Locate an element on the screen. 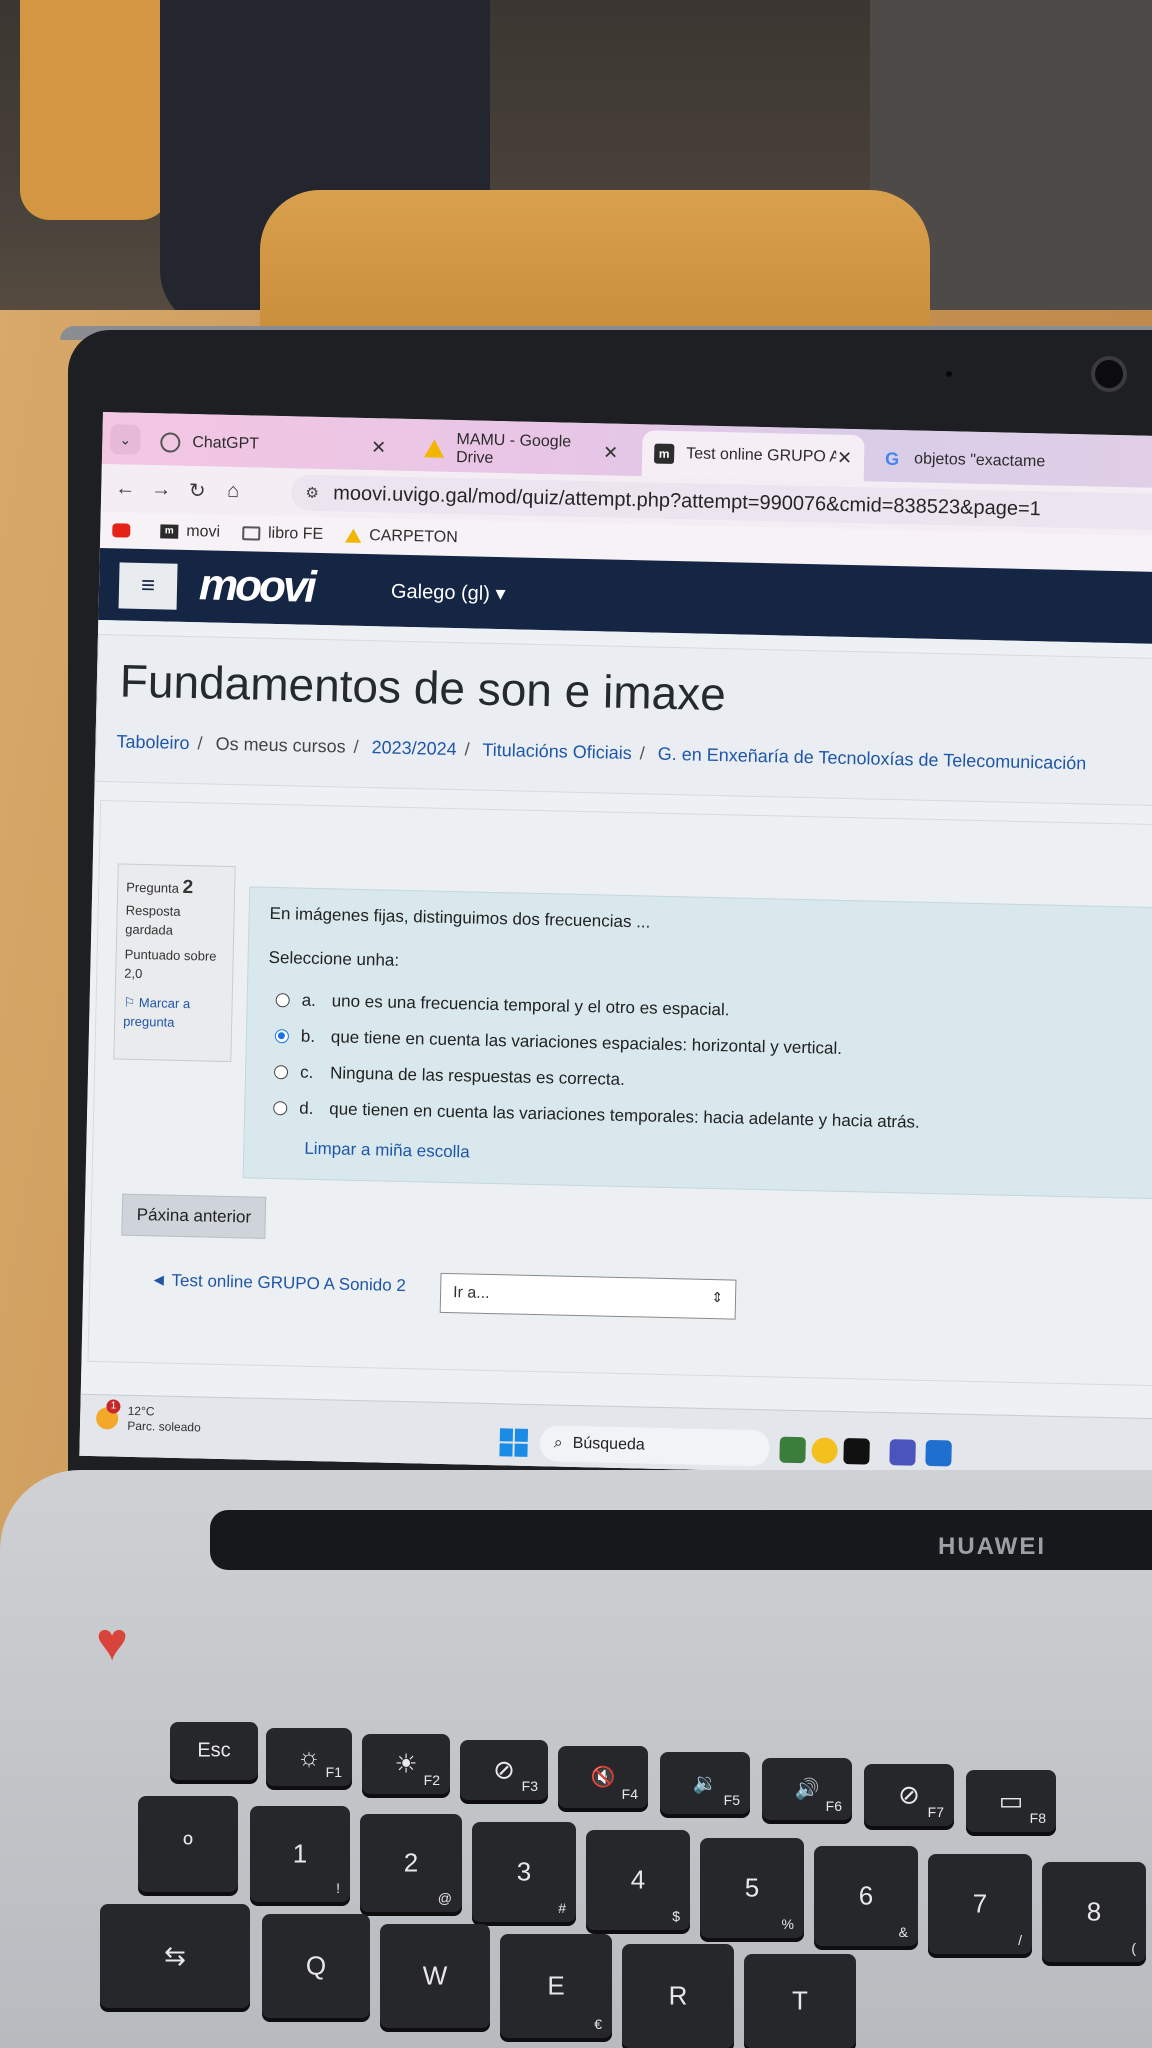 This screenshot has width=1152, height=2048. jump-to-select: Ir a... ⇕ is located at coordinates (588, 1296).